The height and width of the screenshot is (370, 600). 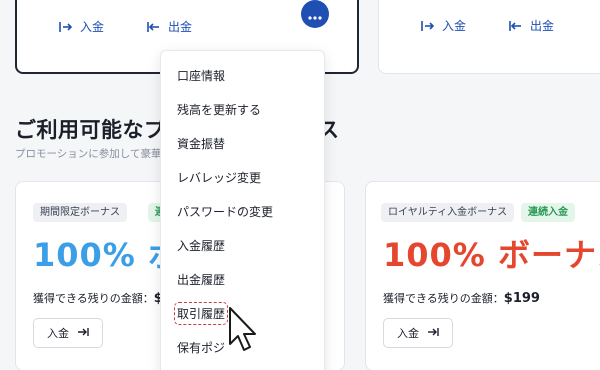 What do you see at coordinates (201, 245) in the screenshot?
I see `menu-item-deposit-history: 入金履歴` at bounding box center [201, 245].